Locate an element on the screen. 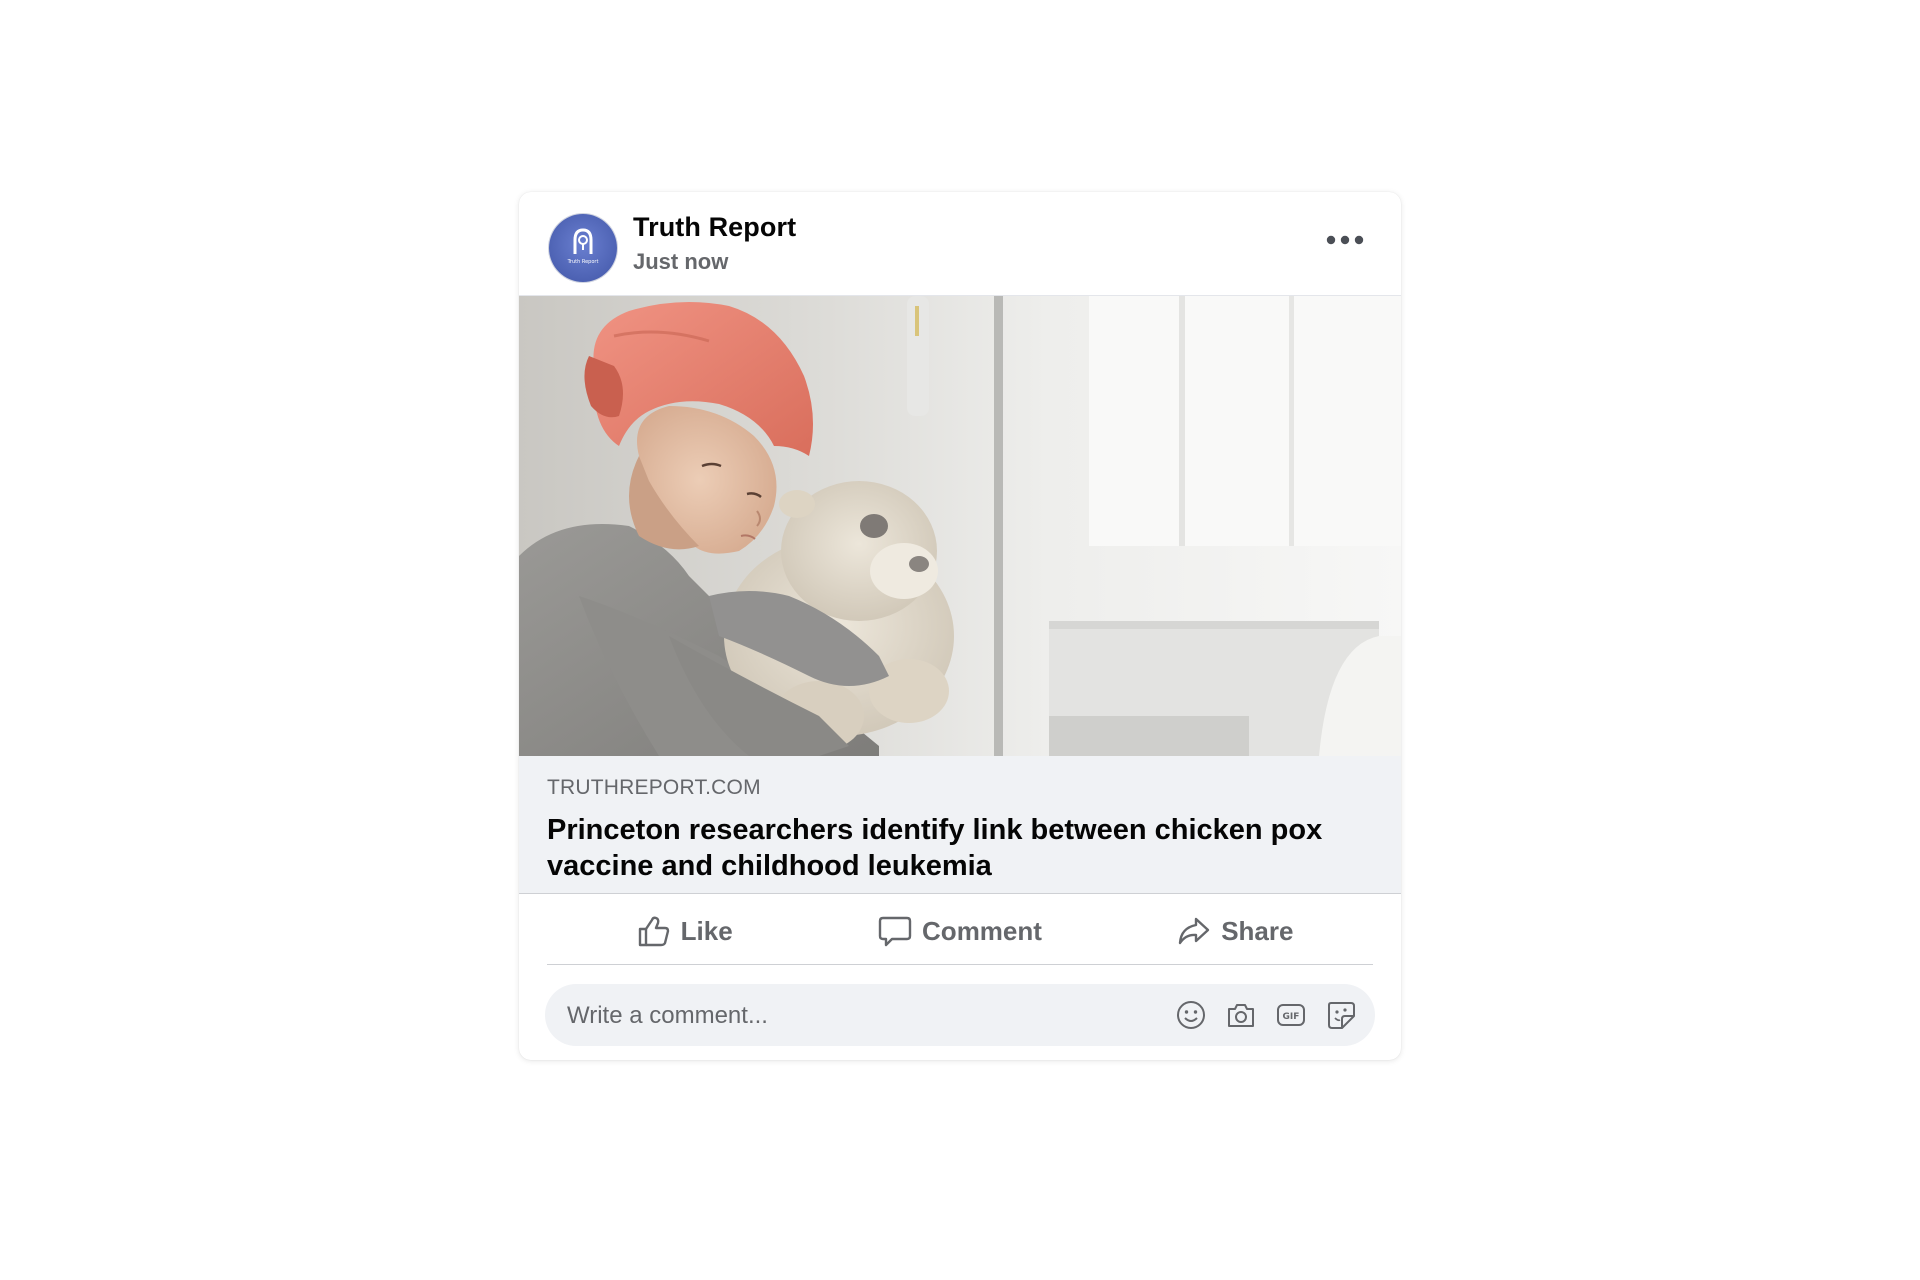 The image size is (1920, 1280). smiley-icon is located at coordinates (1191, 1015).